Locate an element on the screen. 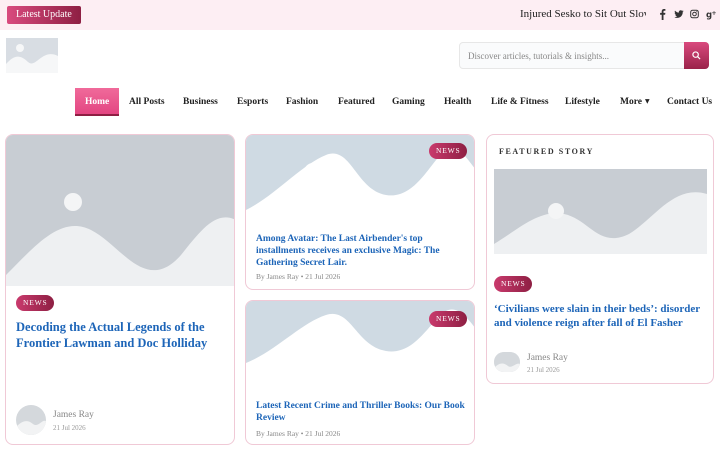 The image size is (720, 450). search-bar is located at coordinates (584, 55).